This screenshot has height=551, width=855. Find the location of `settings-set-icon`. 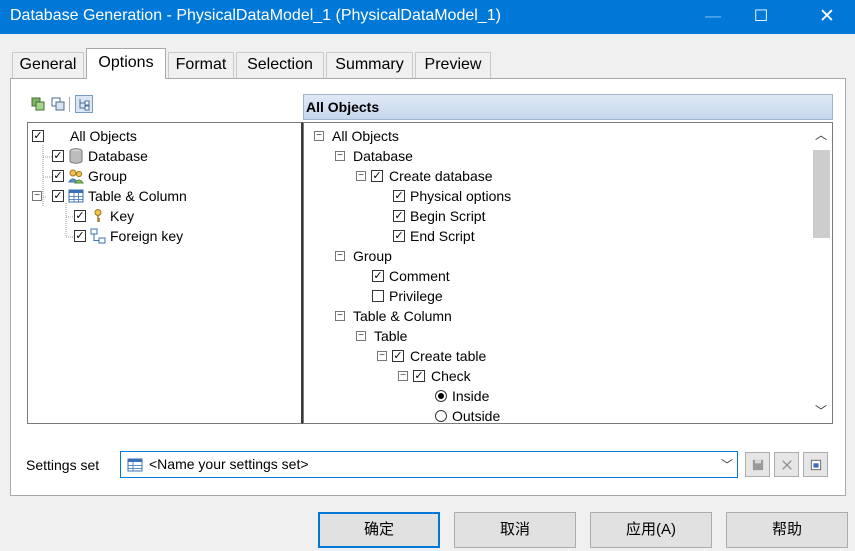

settings-set-icon is located at coordinates (135, 465).